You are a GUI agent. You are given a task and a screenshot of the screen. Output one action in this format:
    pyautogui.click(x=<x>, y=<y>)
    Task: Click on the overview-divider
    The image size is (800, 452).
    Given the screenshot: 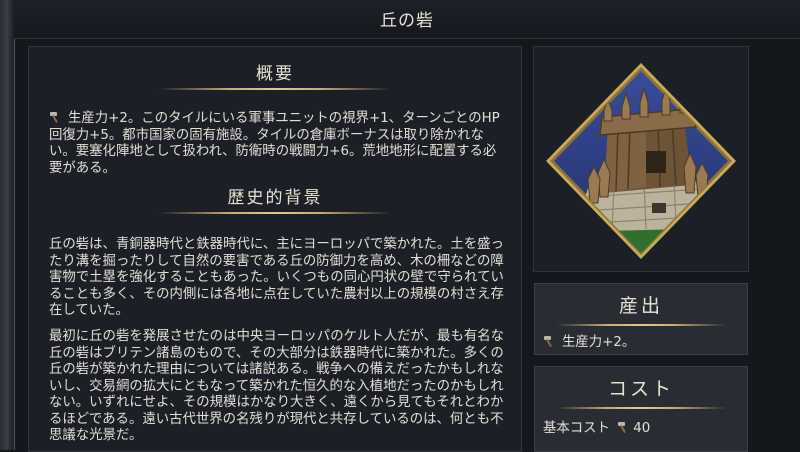 What is the action you would take?
    pyautogui.click(x=275, y=89)
    